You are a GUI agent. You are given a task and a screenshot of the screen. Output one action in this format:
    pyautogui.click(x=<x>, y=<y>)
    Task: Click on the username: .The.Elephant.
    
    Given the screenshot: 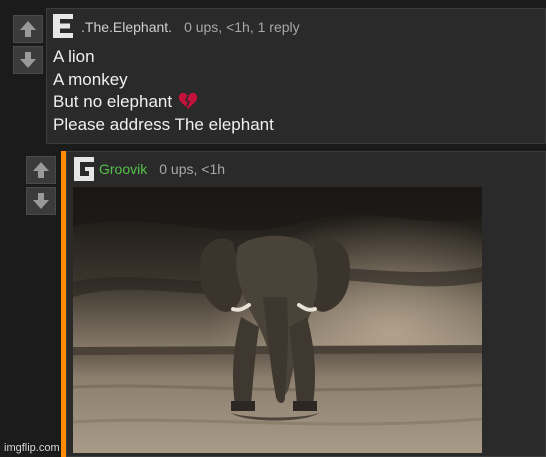 What is the action you would take?
    pyautogui.click(x=126, y=27)
    